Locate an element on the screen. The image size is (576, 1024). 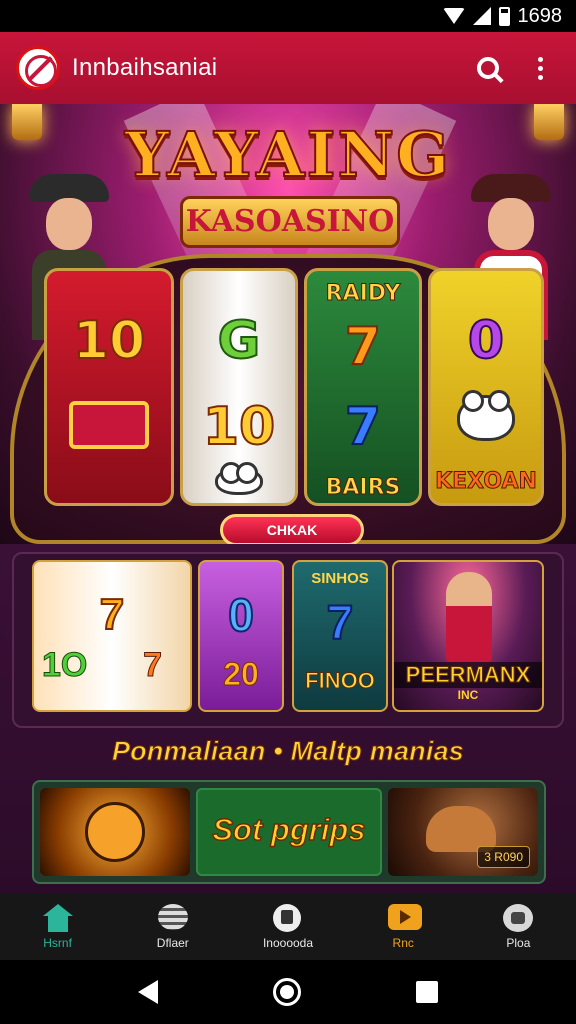
nav-label: Hsrnf is located at coordinates (57, 943).